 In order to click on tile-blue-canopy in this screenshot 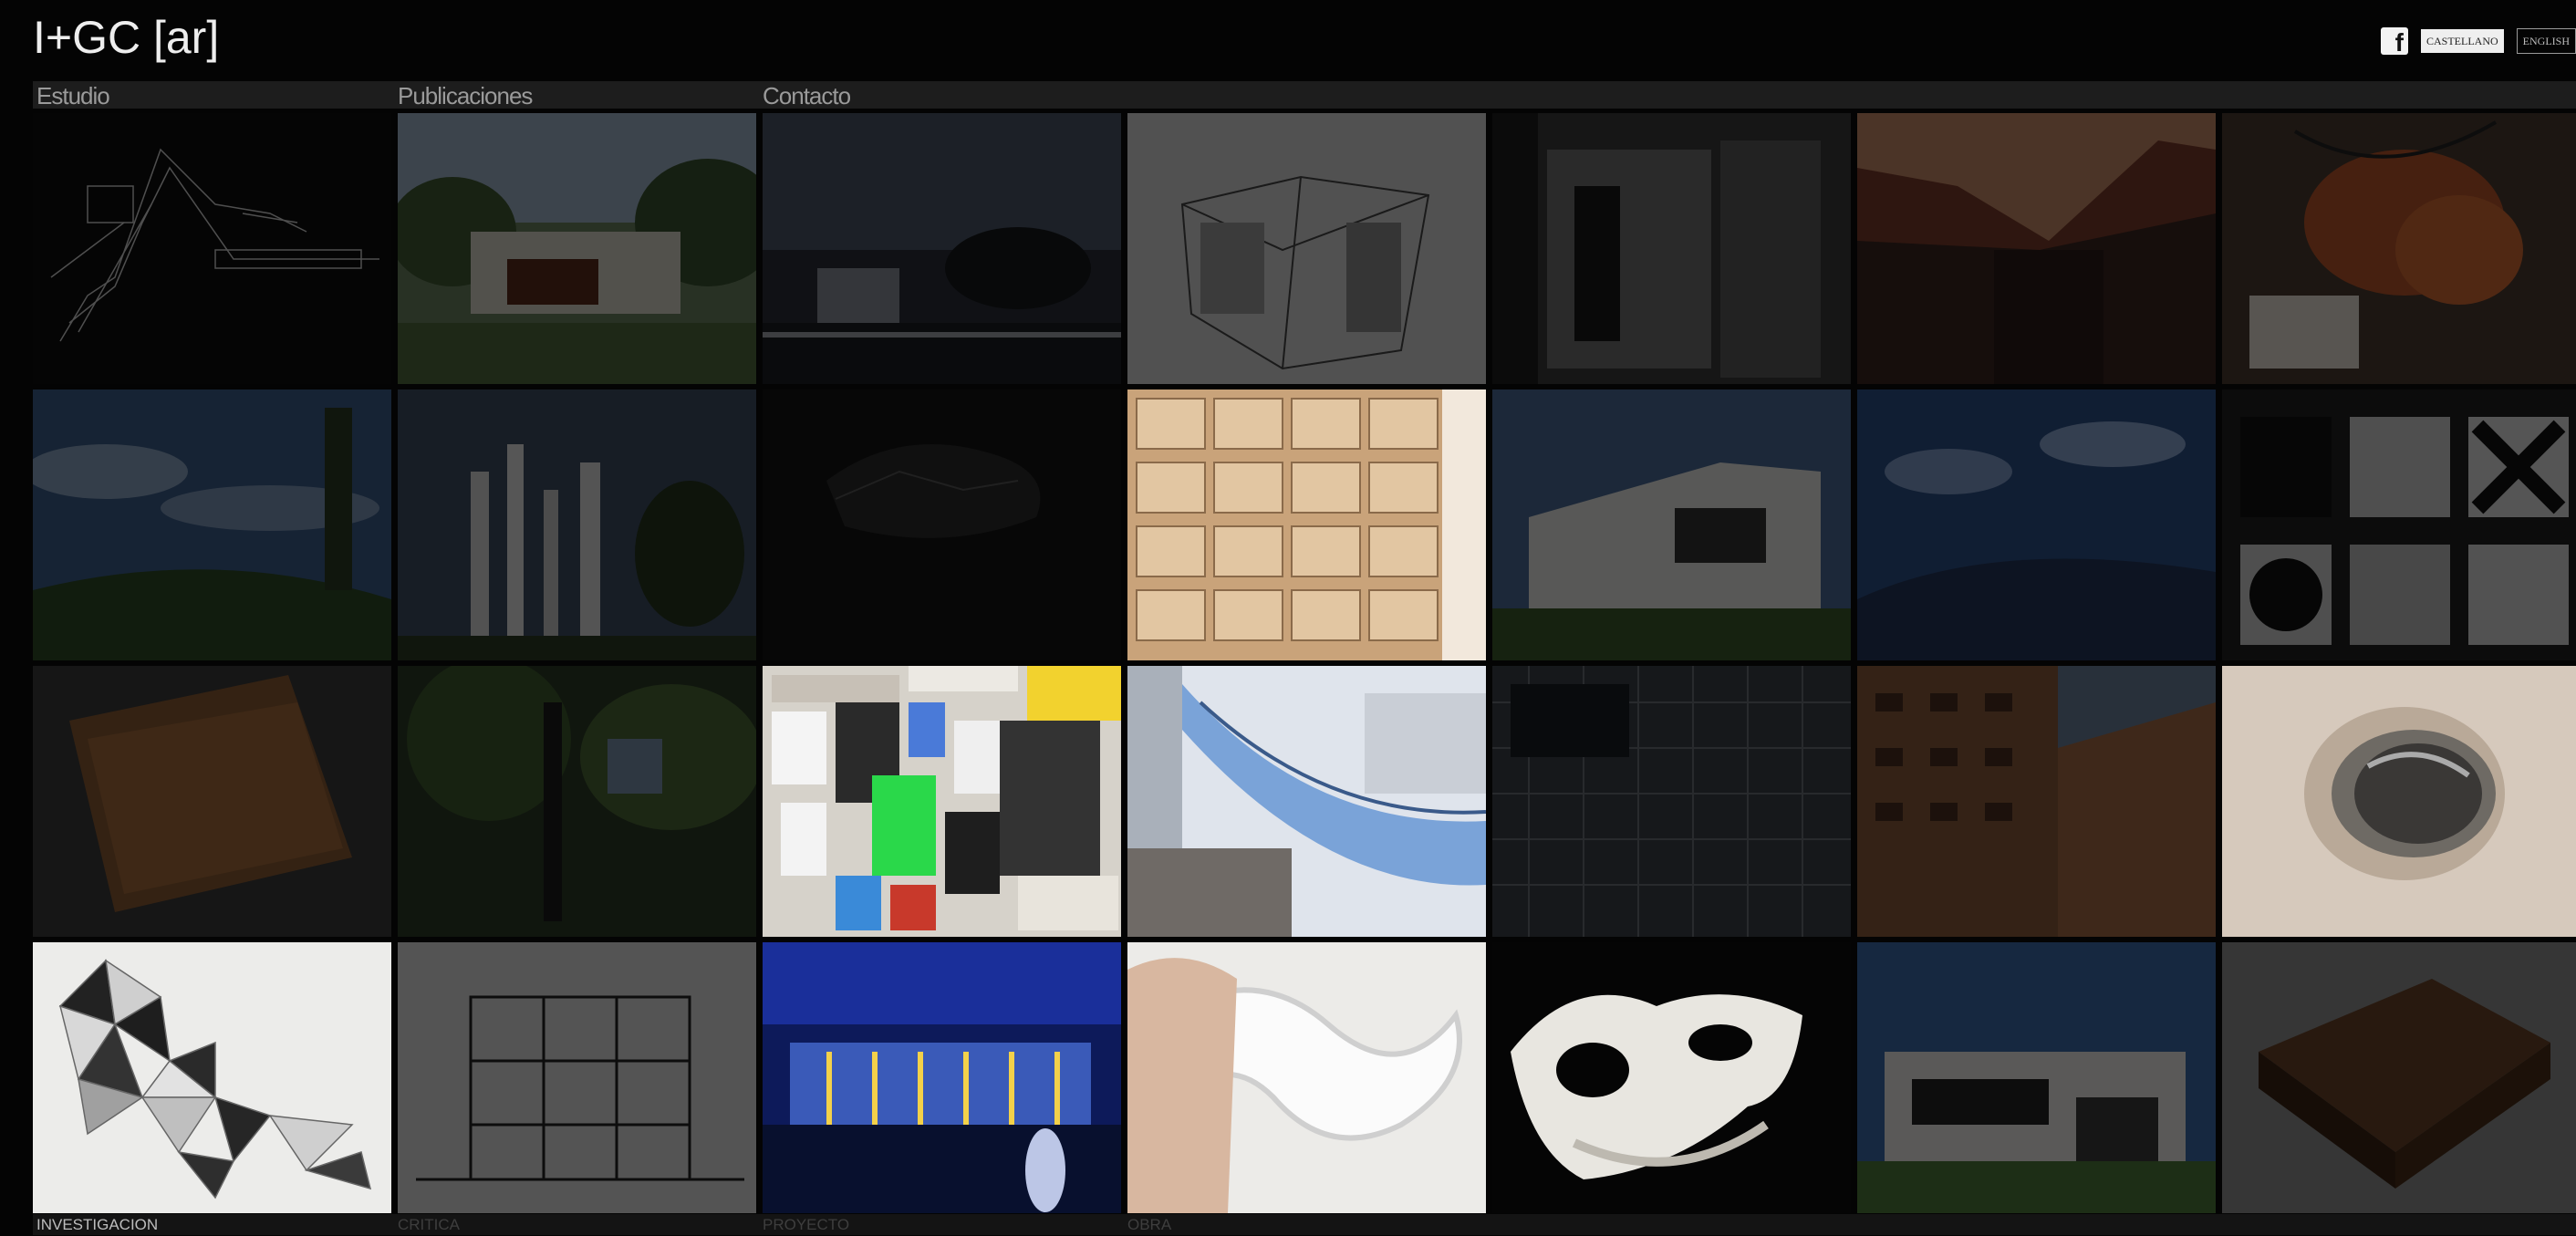, I will do `click(1306, 801)`.